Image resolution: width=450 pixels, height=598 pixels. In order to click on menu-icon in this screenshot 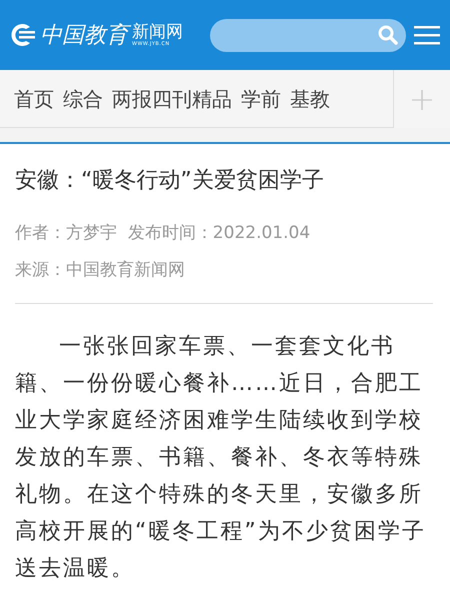, I will do `click(427, 35)`.